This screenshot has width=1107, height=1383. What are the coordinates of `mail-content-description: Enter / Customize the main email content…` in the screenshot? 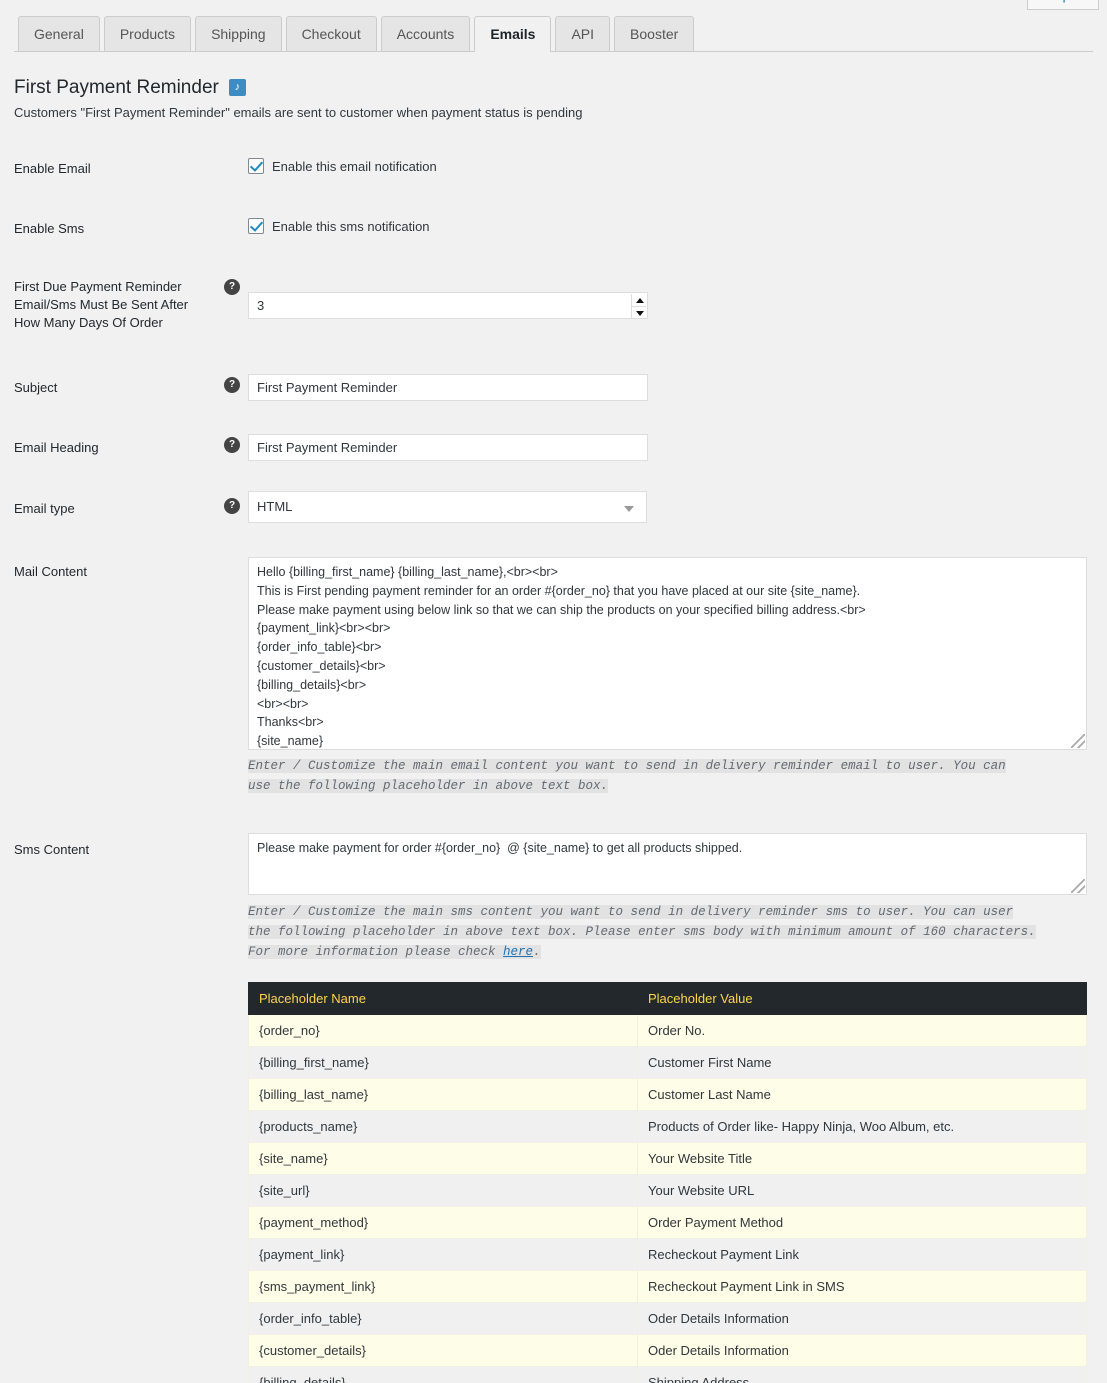 It's located at (663, 776).